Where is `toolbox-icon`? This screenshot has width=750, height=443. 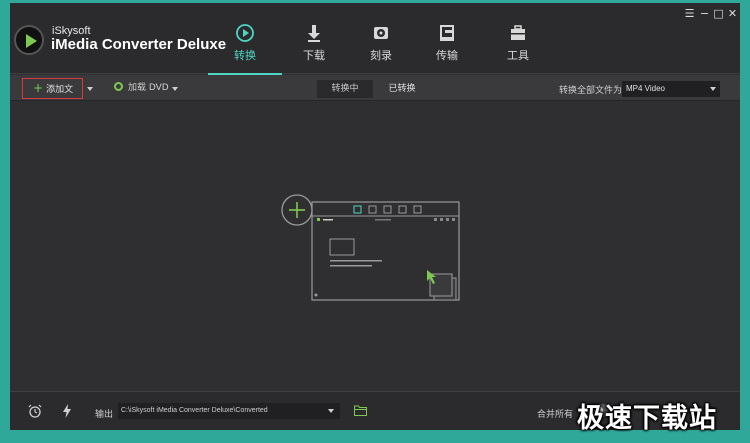
toolbox-icon is located at coordinates (518, 32).